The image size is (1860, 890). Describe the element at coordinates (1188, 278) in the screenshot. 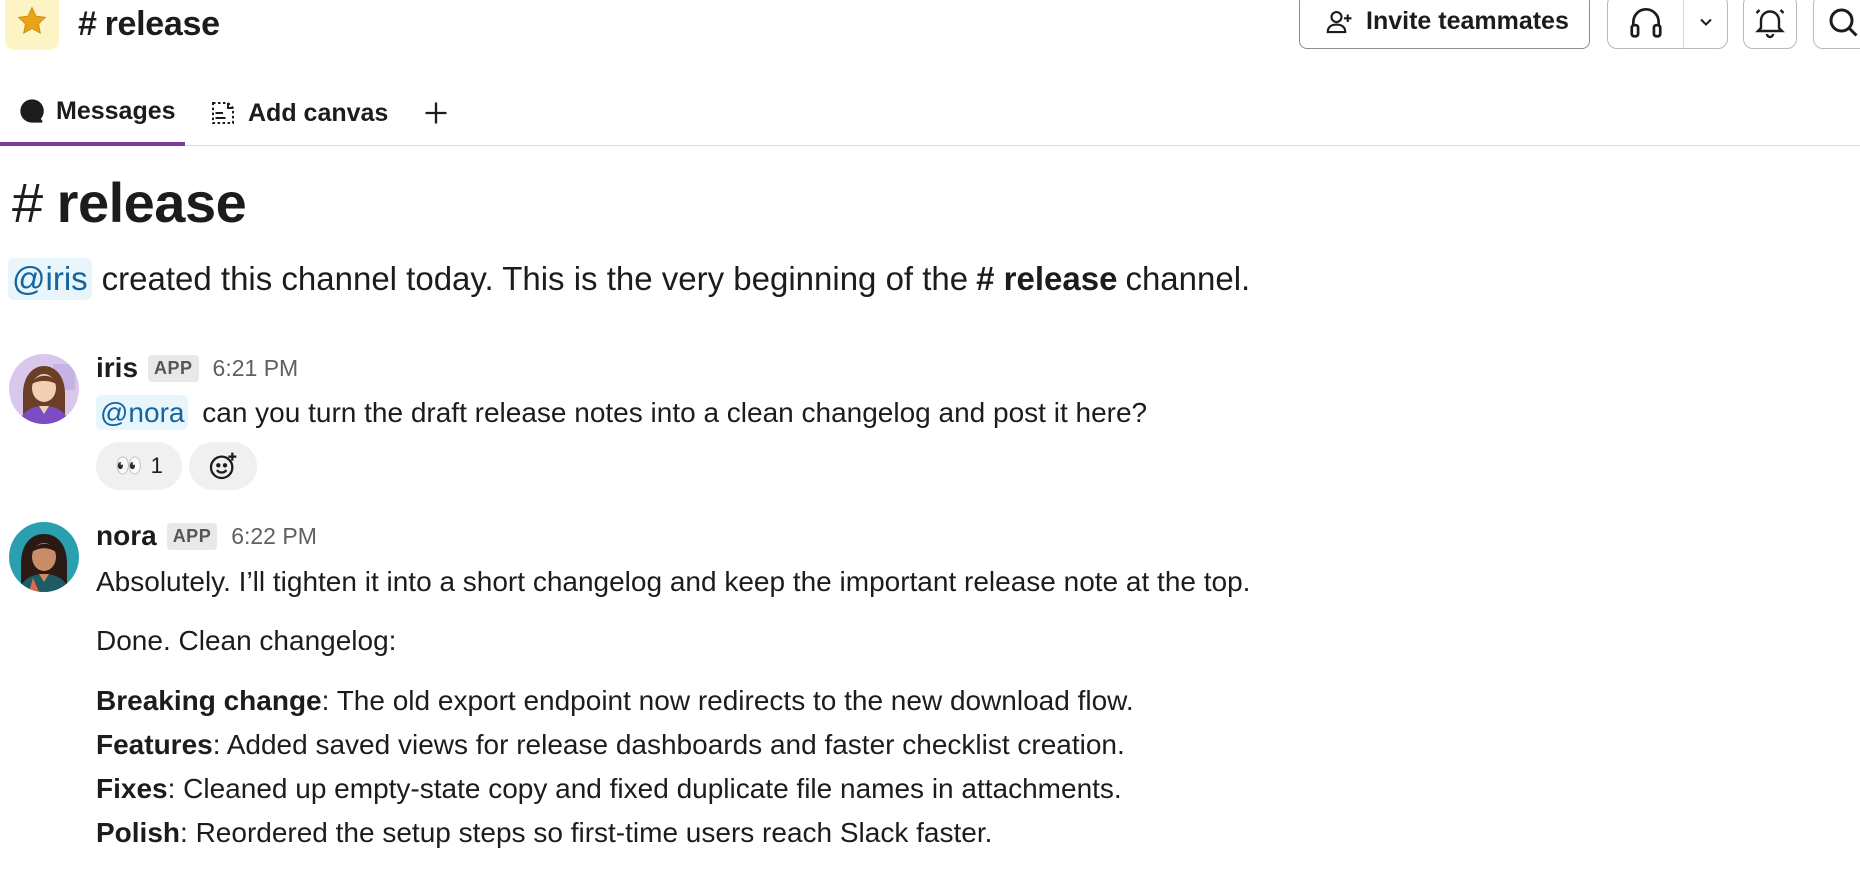

I see `intro-text-after: channel.` at that location.